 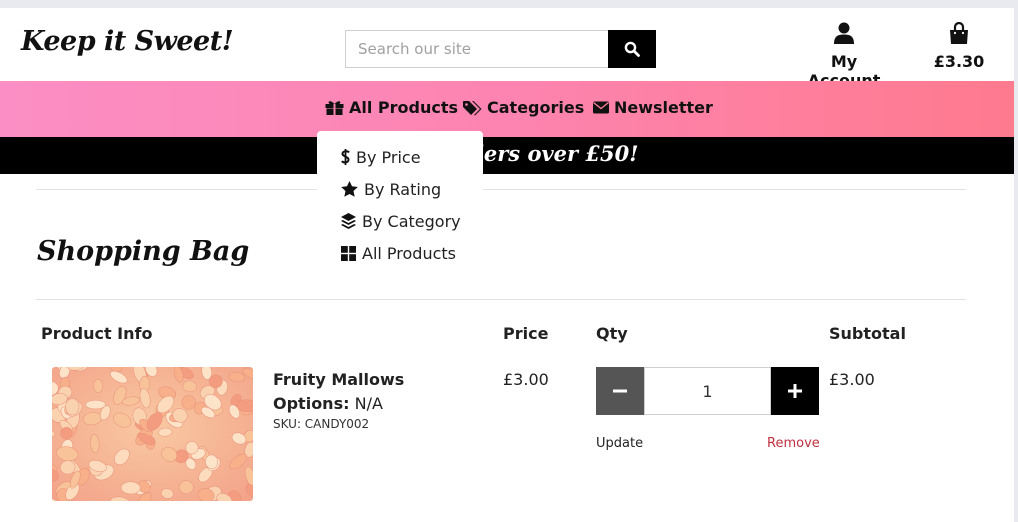 I want to click on dropdown-item-all-products: All Products, so click(x=400, y=253).